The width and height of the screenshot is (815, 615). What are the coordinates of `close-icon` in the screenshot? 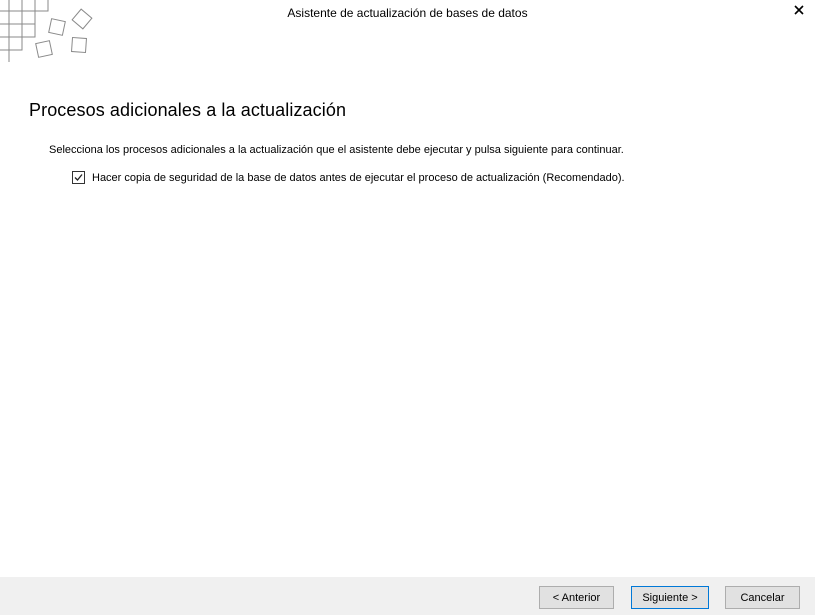 It's located at (799, 10).